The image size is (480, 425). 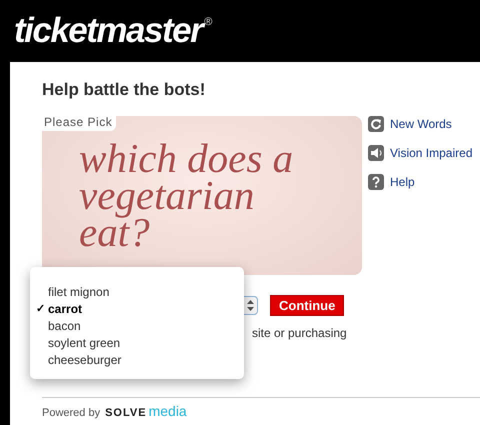 What do you see at coordinates (376, 153) in the screenshot?
I see `speaker-icon` at bounding box center [376, 153].